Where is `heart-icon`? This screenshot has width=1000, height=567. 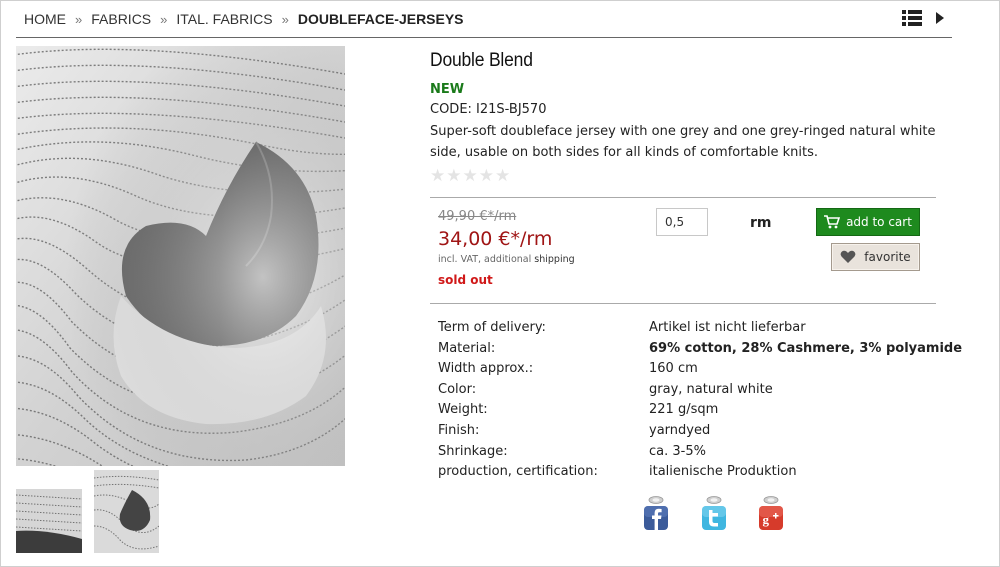 heart-icon is located at coordinates (848, 256).